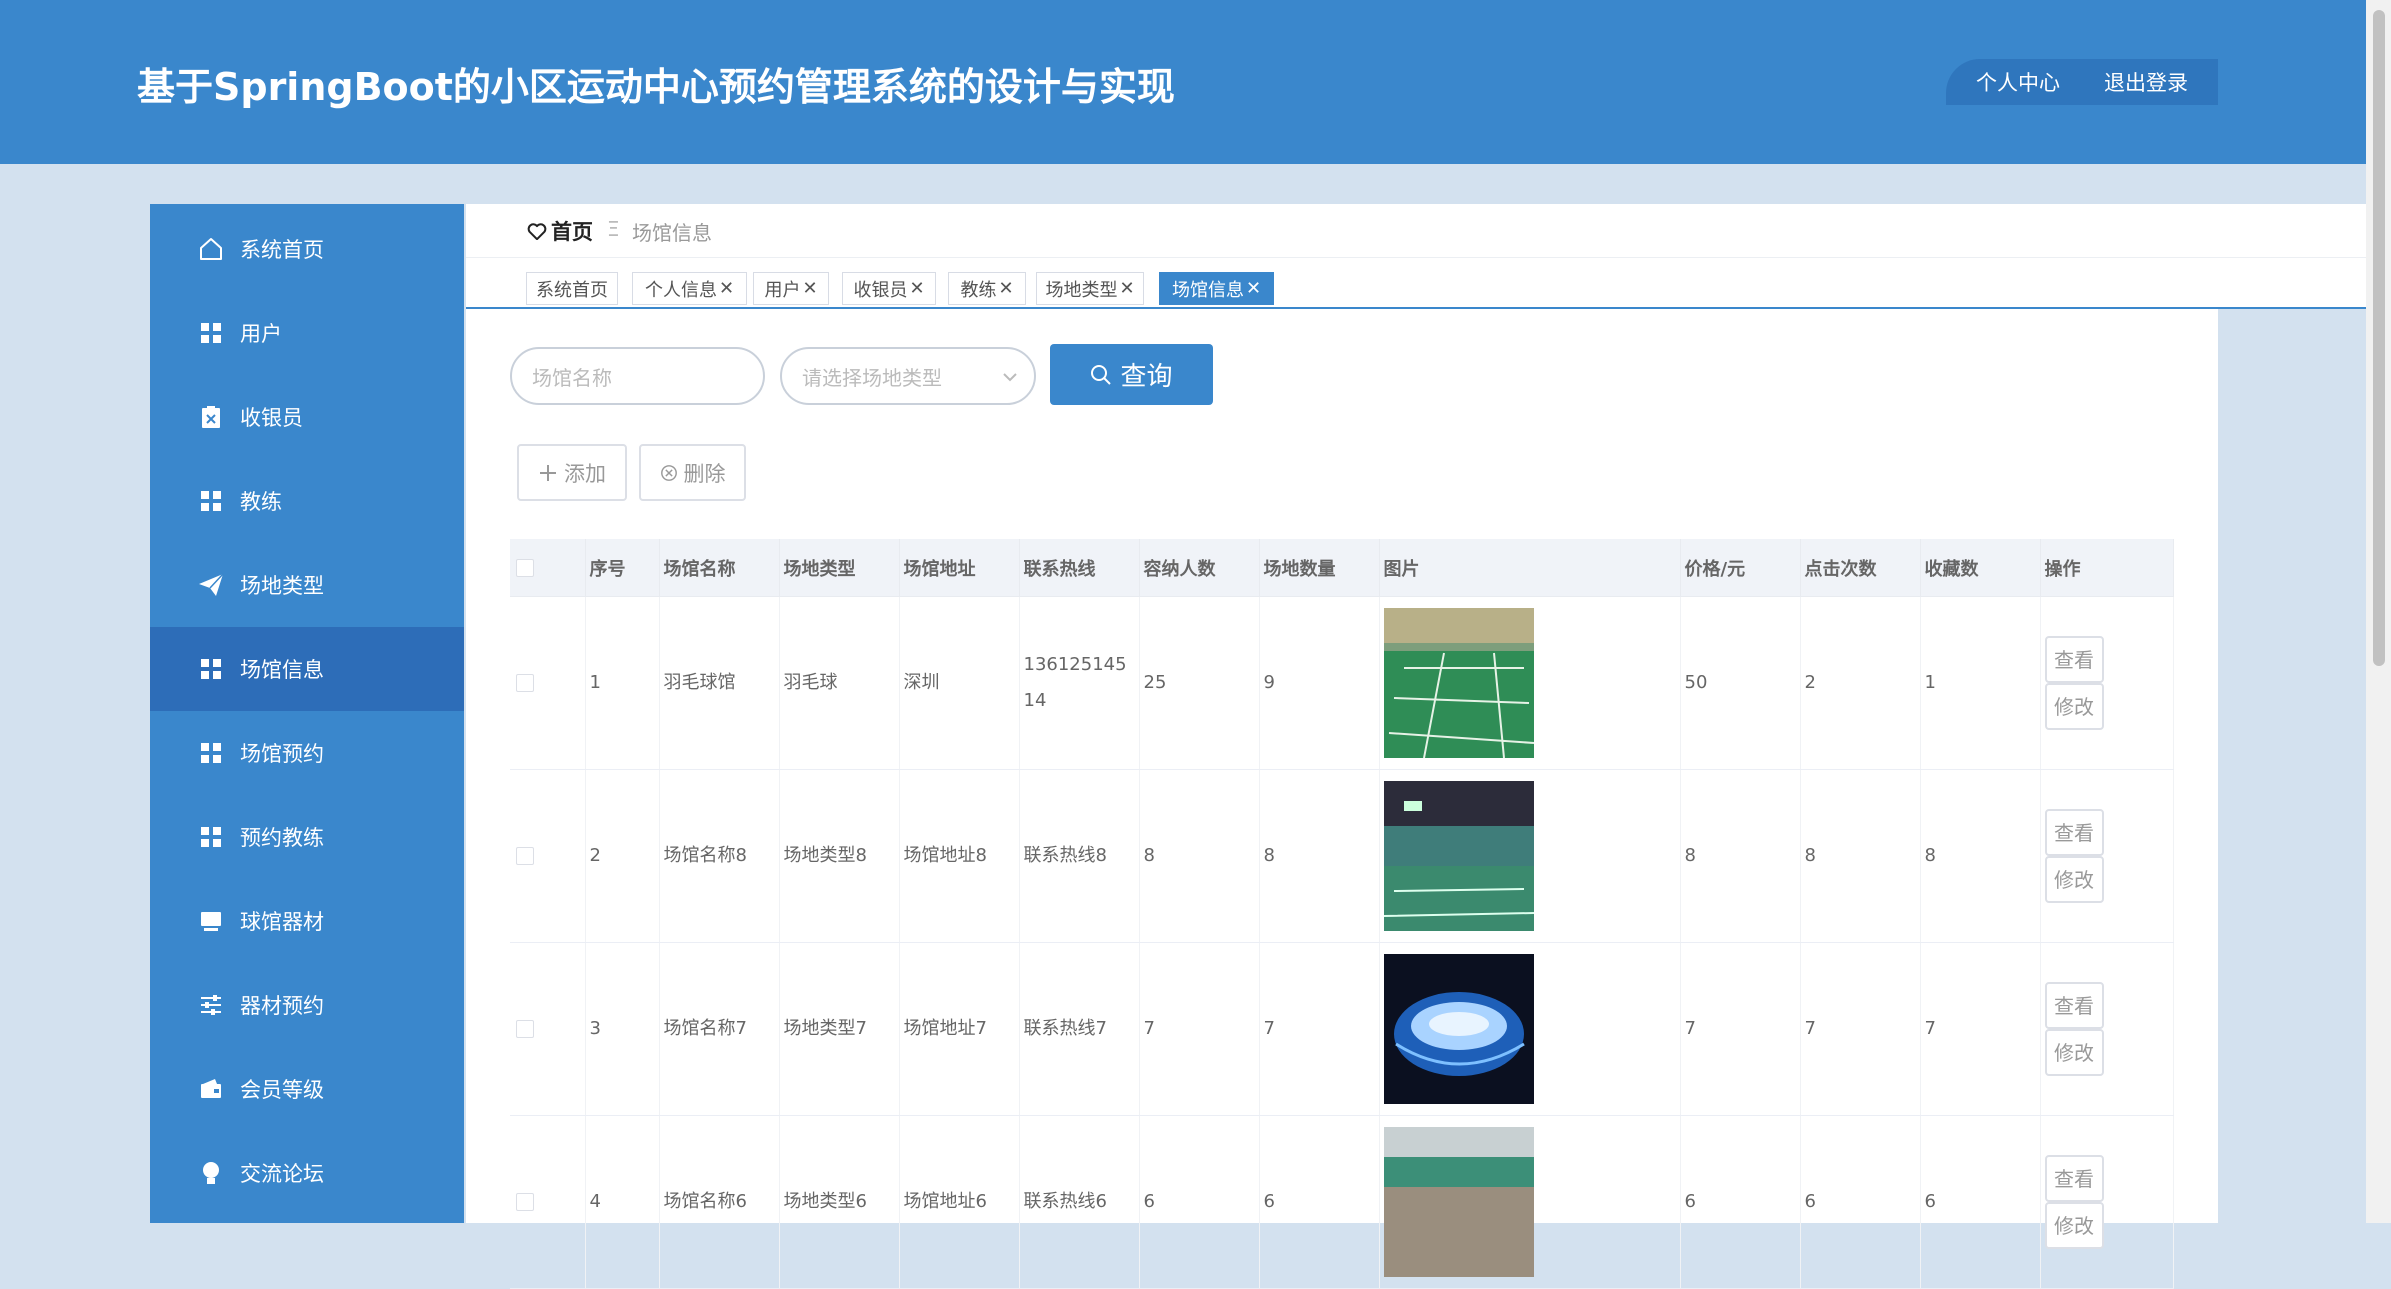  Describe the element at coordinates (839, 568) in the screenshot. I see `column-header: 场地类型` at that location.